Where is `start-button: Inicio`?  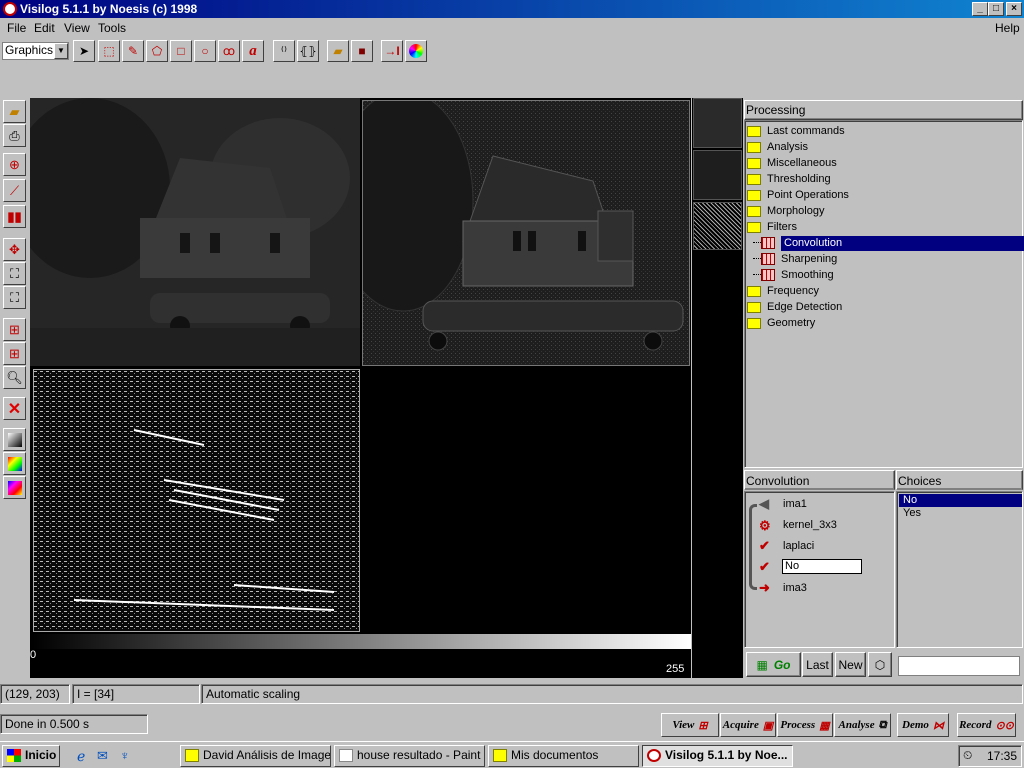
start-button: Inicio is located at coordinates (31, 756).